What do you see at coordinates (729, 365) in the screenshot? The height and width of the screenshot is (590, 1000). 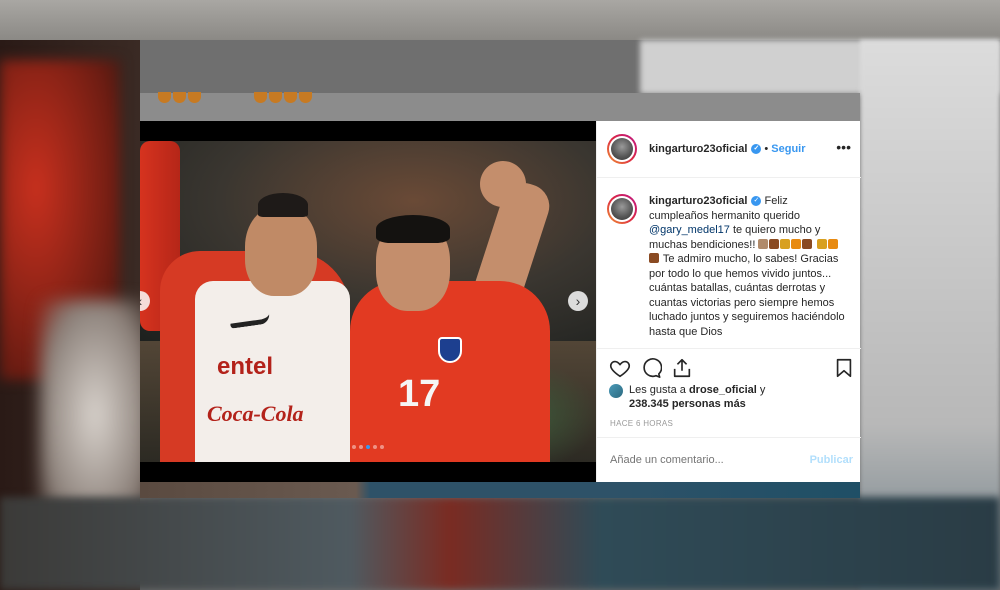 I see `action-bar` at bounding box center [729, 365].